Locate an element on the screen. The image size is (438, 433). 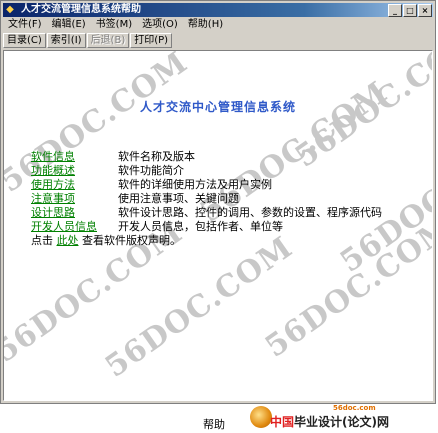
menu-bar: 文件(F) 编辑(E) 书签(M) 选项(O) 帮助(H) is located at coordinates (218, 24).